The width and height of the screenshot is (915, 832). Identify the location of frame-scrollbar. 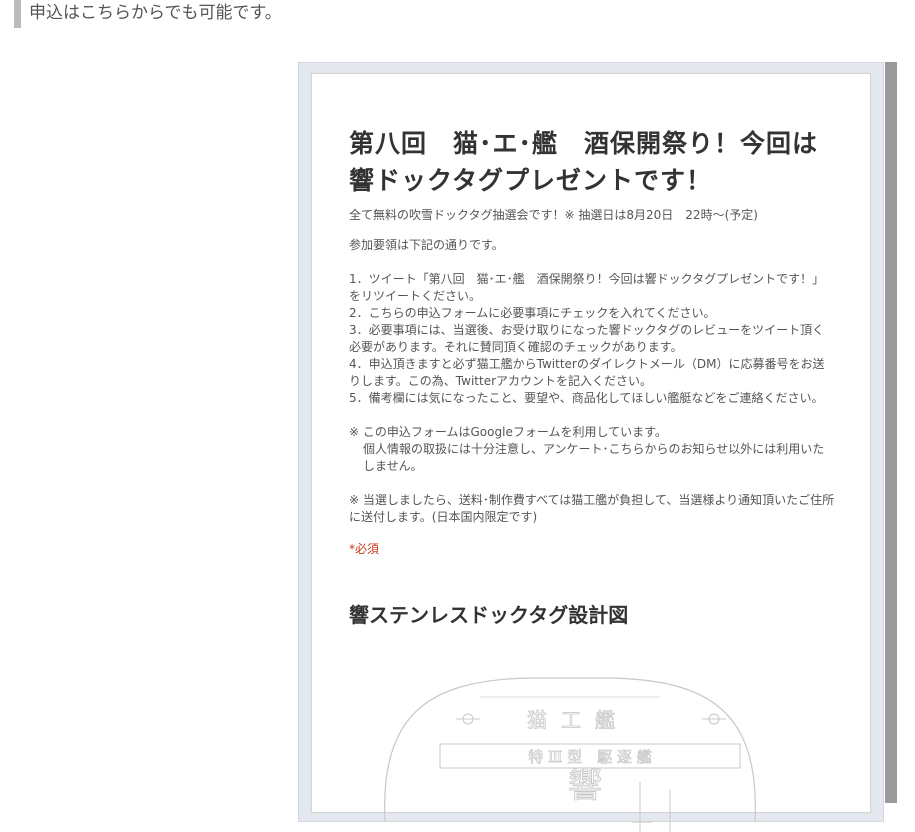
(891, 432).